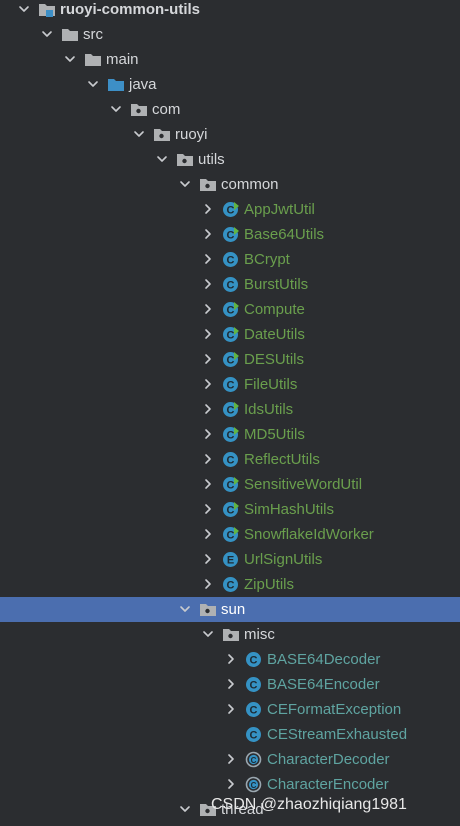 This screenshot has height=826, width=460. What do you see at coordinates (230, 384) in the screenshot?
I see `tree-row-fileutils: C FileUtils` at bounding box center [230, 384].